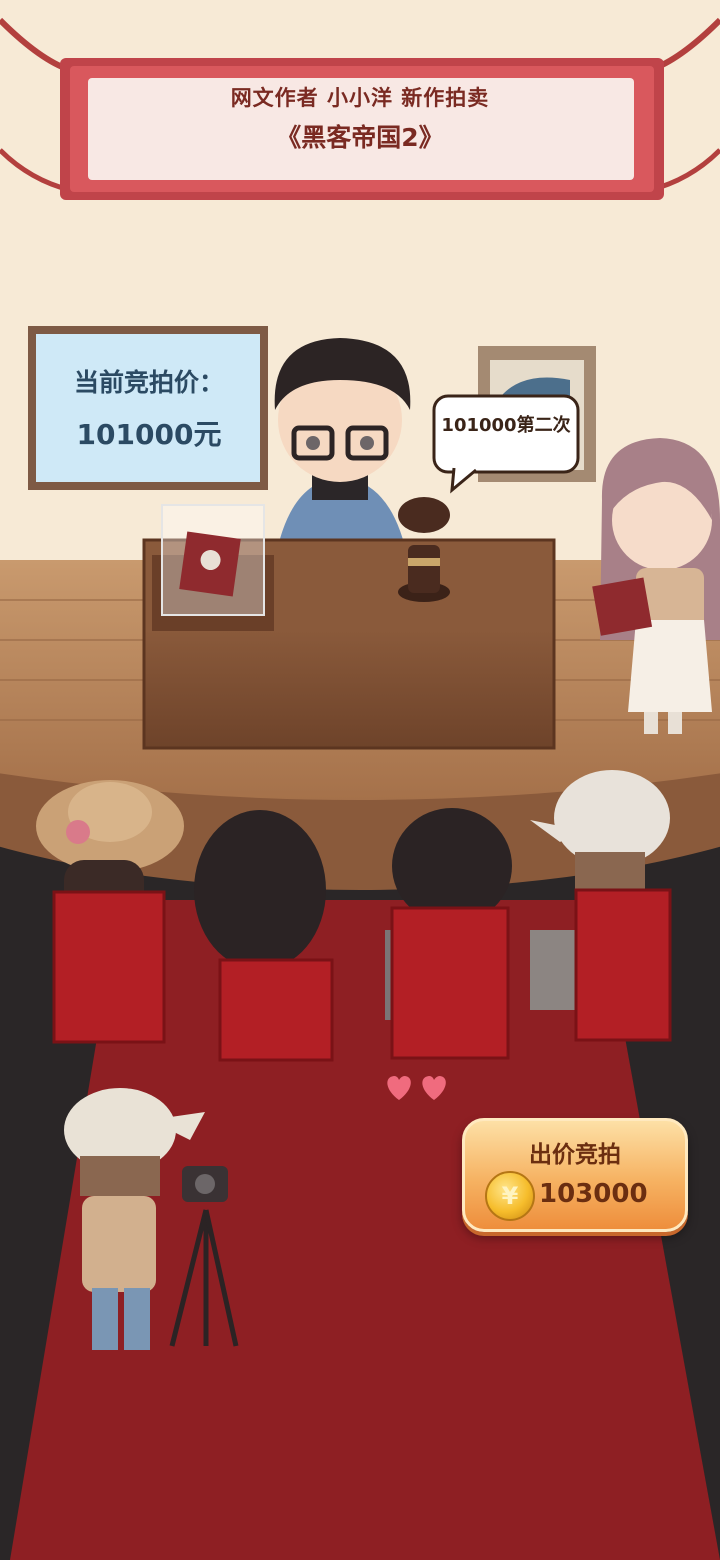  I want to click on auctioneer-speech-bubble: 101000第二次, so click(506, 434).